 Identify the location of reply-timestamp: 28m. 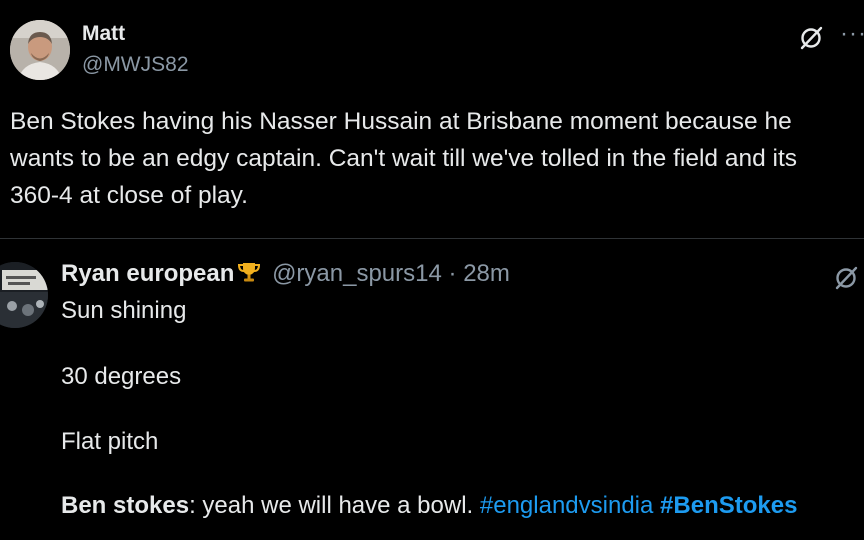
(486, 273).